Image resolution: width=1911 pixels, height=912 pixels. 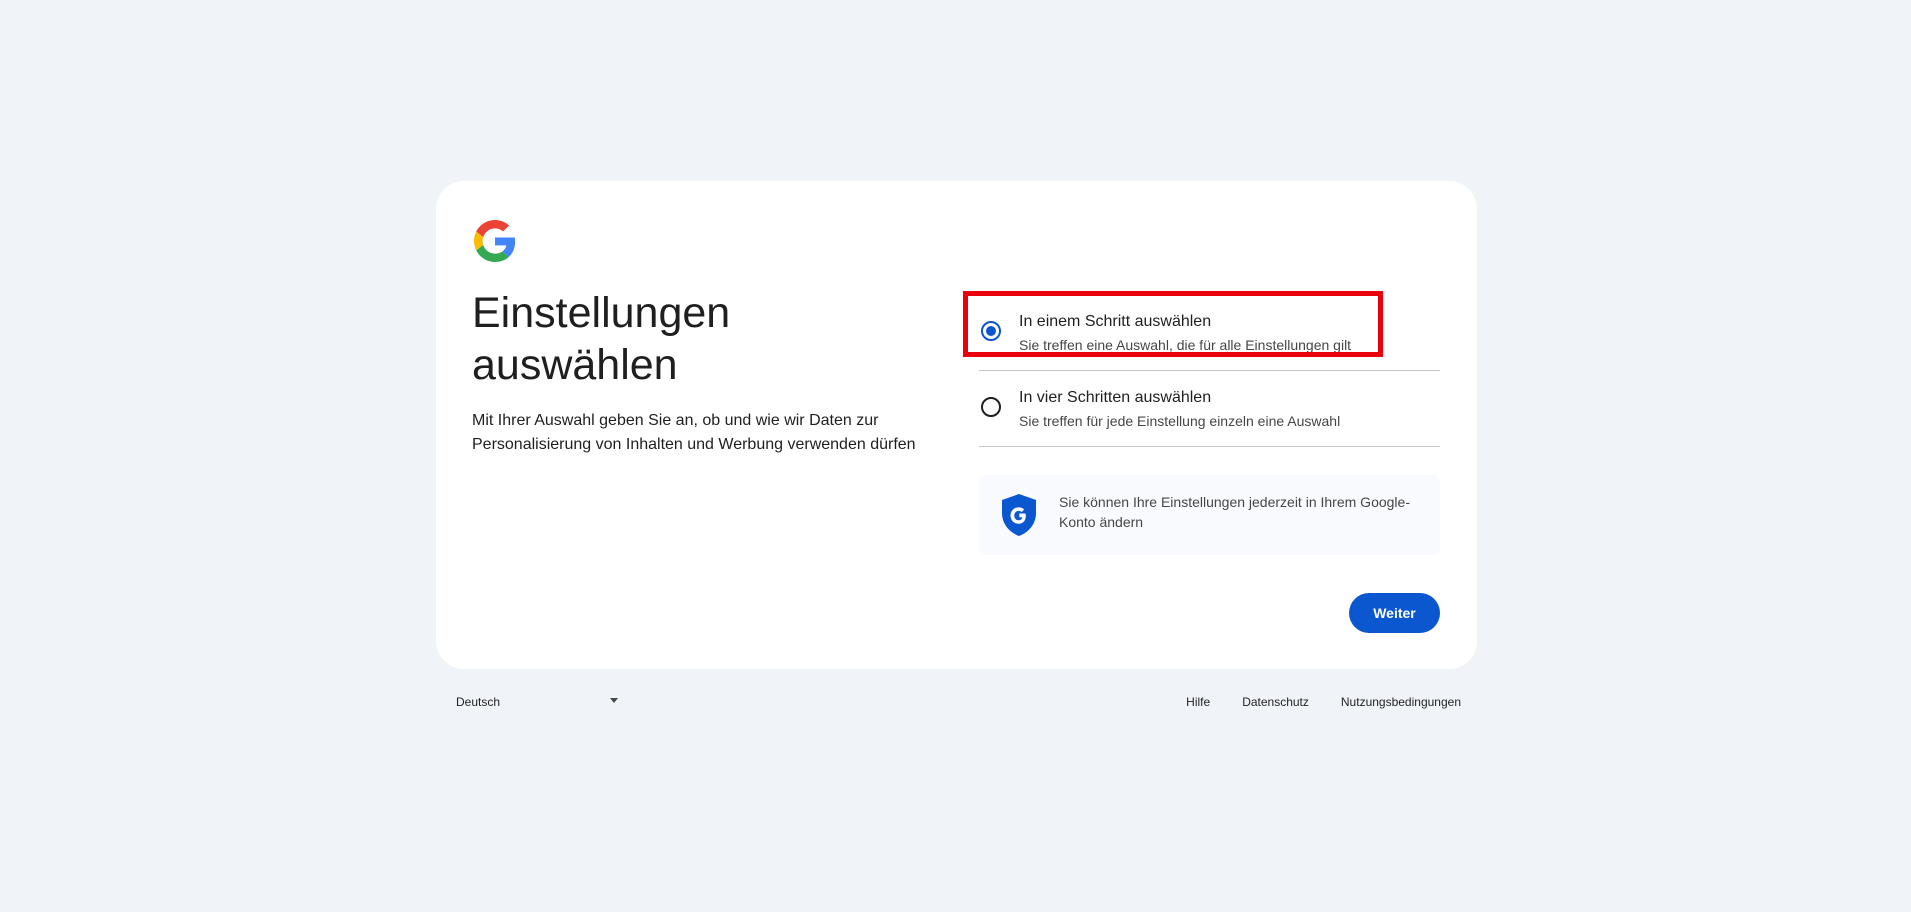 What do you see at coordinates (1323, 702) in the screenshot?
I see `footer-links: Hilfe Datenschutz Nutzungsbedingungen` at bounding box center [1323, 702].